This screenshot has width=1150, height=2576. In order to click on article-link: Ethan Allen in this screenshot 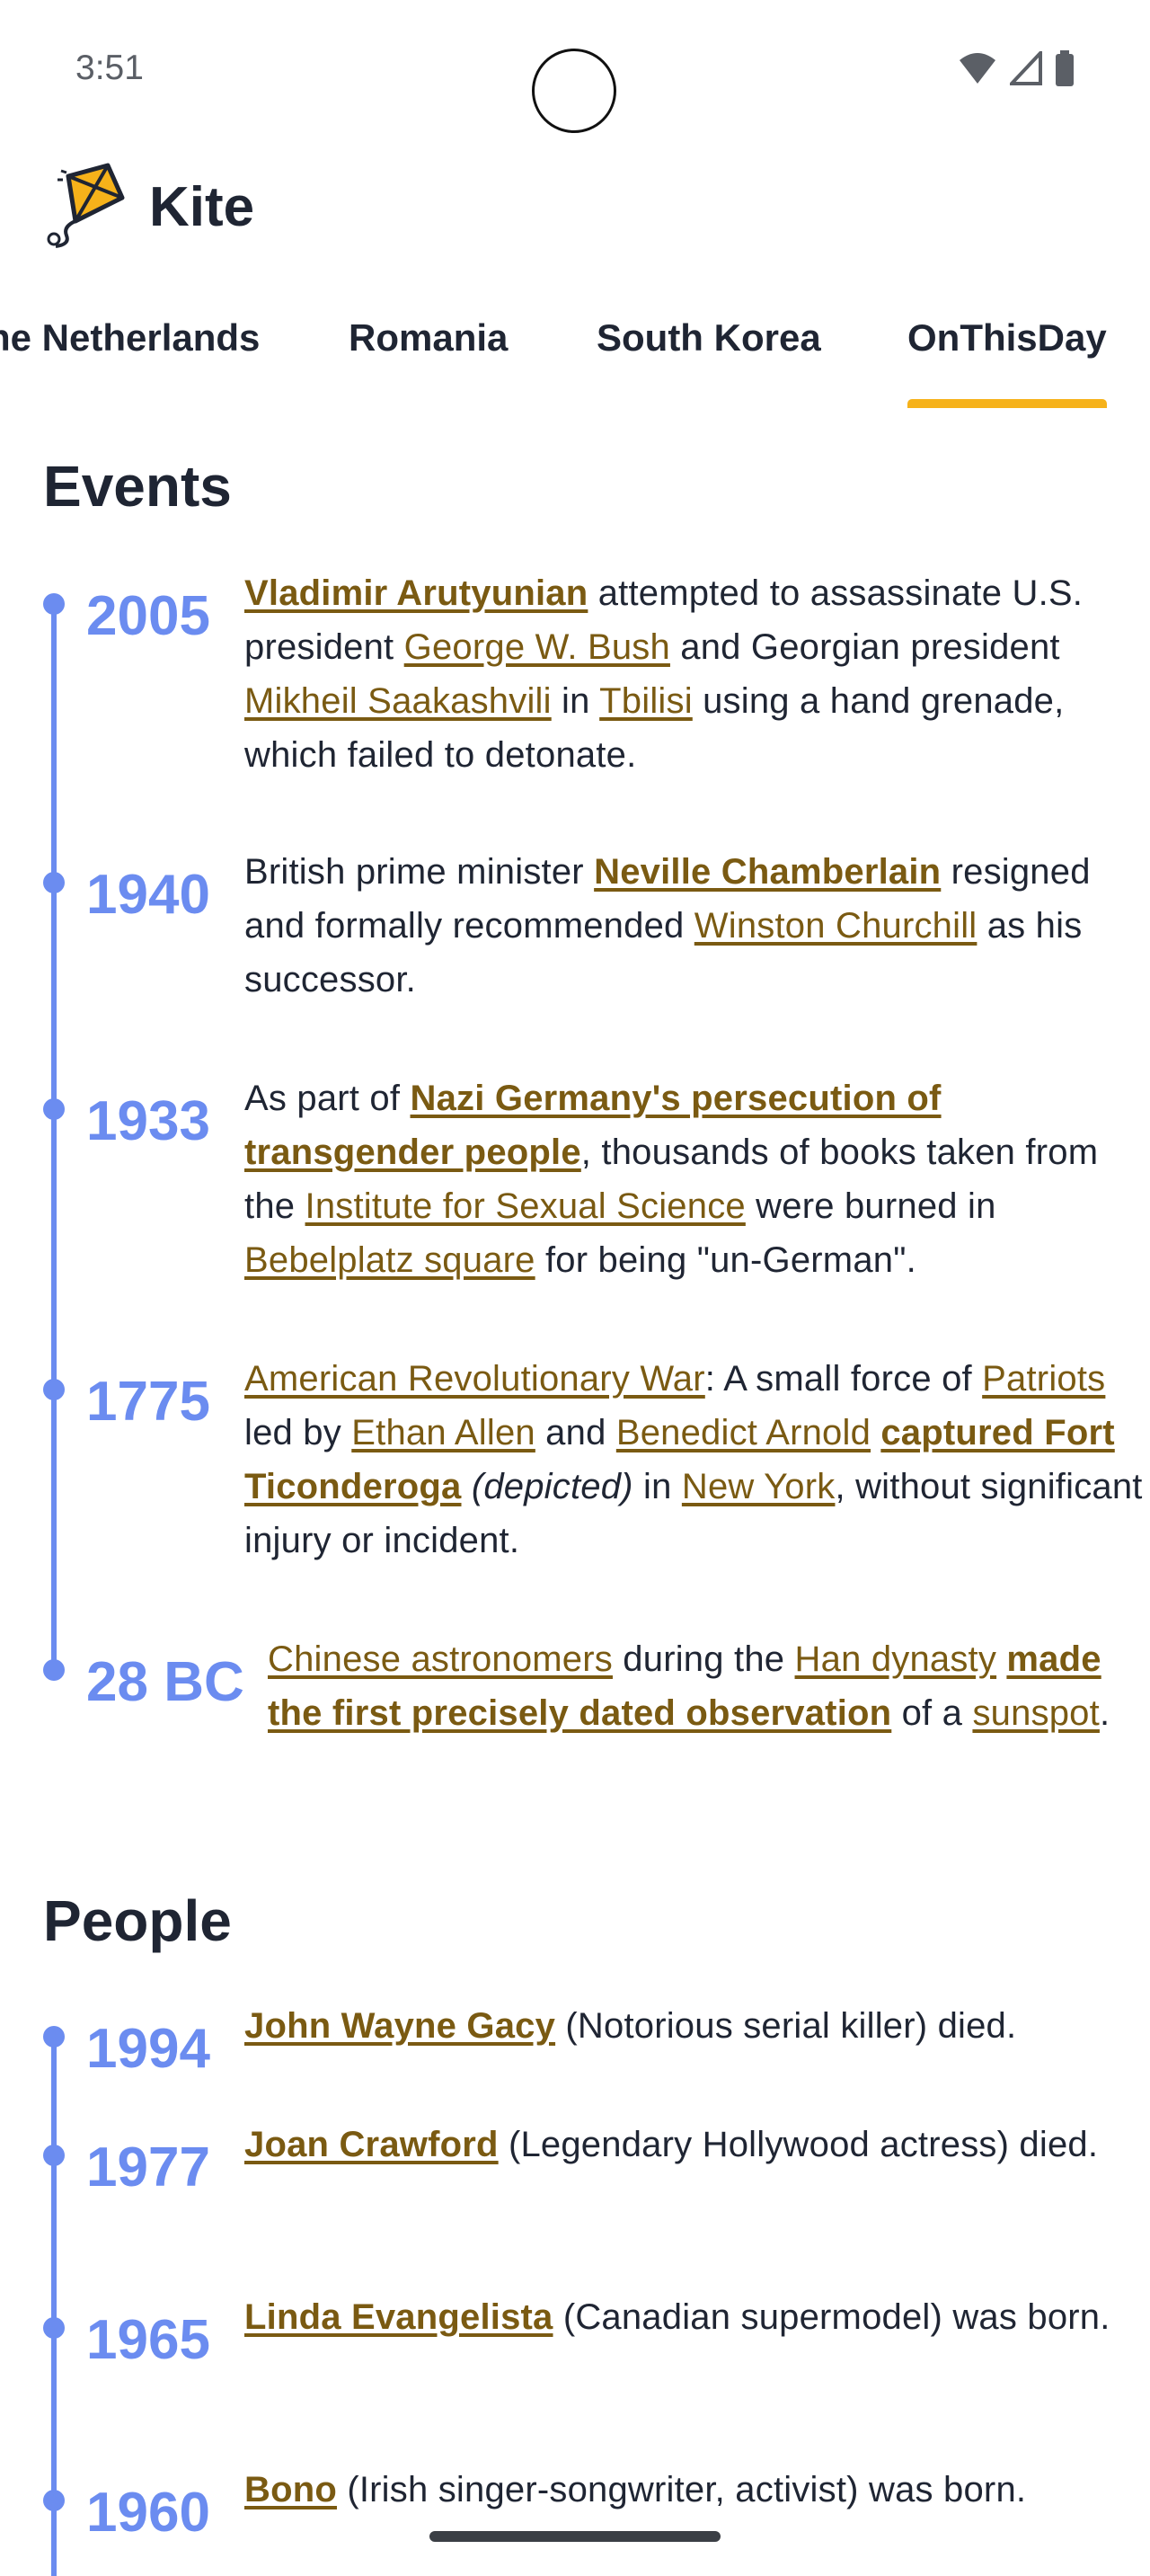, I will do `click(443, 1432)`.